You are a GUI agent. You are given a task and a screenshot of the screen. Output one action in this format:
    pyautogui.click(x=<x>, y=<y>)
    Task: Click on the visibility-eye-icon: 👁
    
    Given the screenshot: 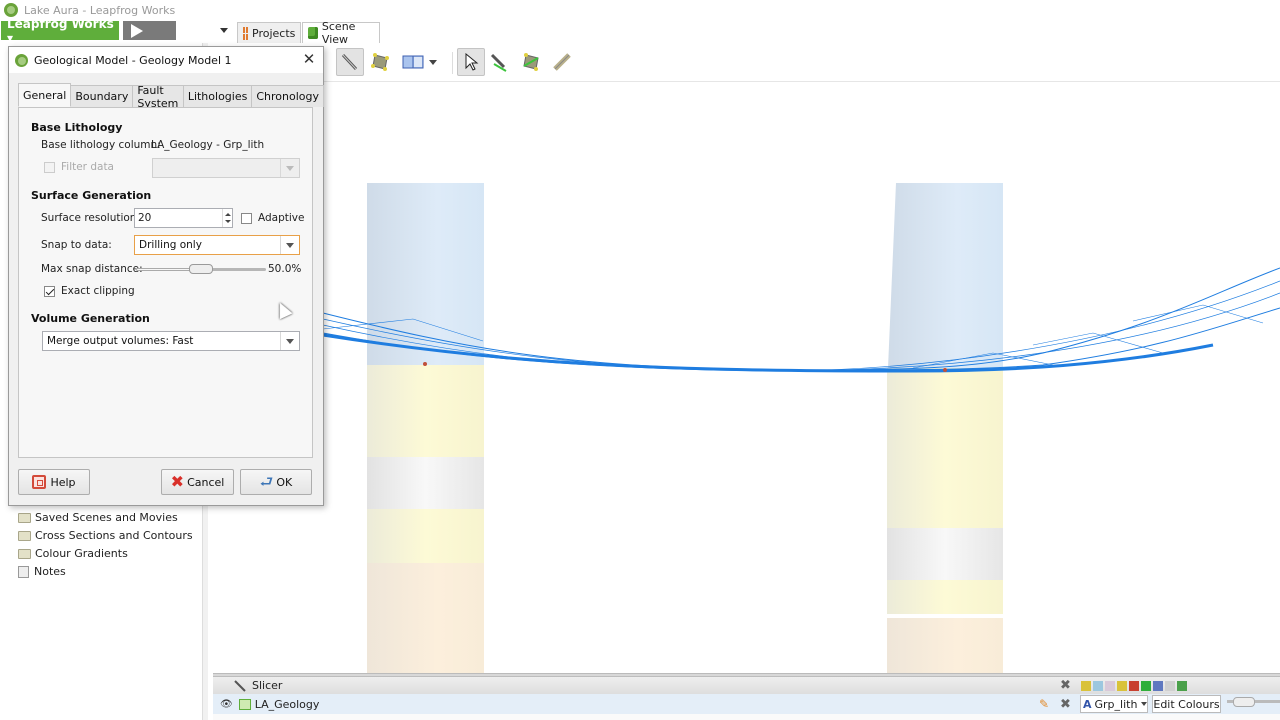 What is the action you would take?
    pyautogui.click(x=226, y=704)
    